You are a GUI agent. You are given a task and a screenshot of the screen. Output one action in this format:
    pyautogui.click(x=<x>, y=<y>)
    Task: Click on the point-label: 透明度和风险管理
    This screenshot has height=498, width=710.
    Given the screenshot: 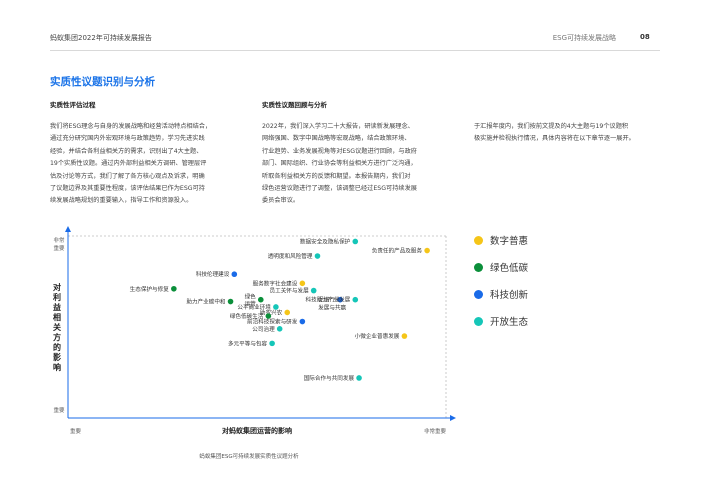 What is the action you would take?
    pyautogui.click(x=290, y=256)
    